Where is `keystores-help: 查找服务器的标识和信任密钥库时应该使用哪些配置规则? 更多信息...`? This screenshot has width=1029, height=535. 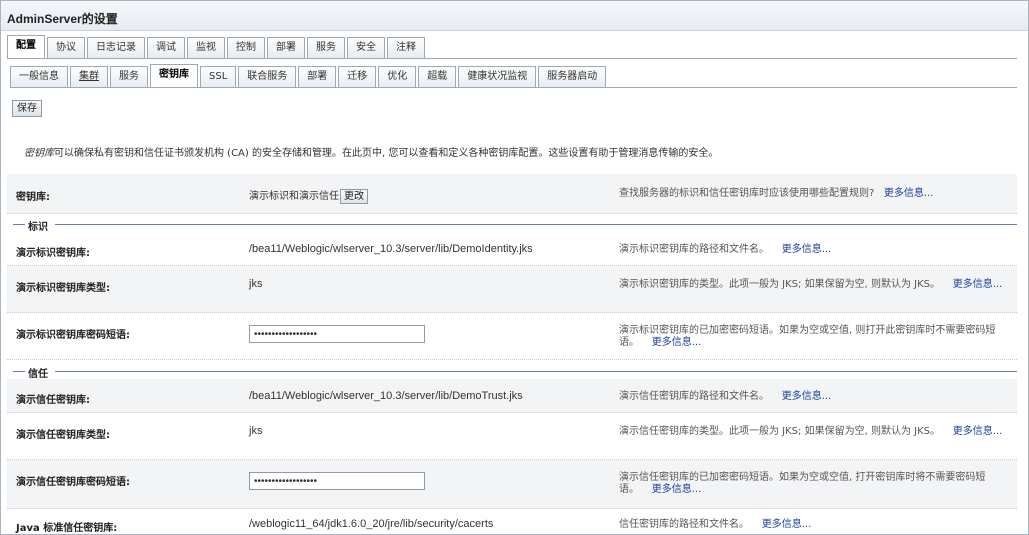 keystores-help: 查找服务器的标识和信任密钥库时应该使用哪些配置规则? 更多信息... is located at coordinates (814, 194).